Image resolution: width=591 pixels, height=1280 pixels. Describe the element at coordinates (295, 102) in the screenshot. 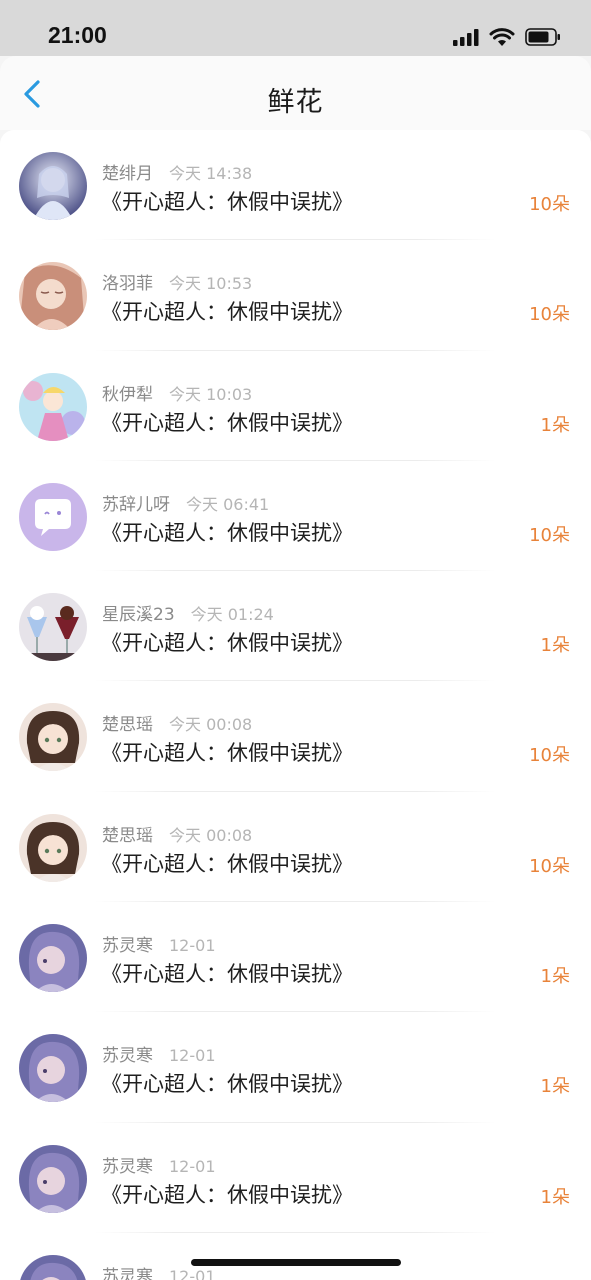

I see `page-title: 鲜花` at that location.